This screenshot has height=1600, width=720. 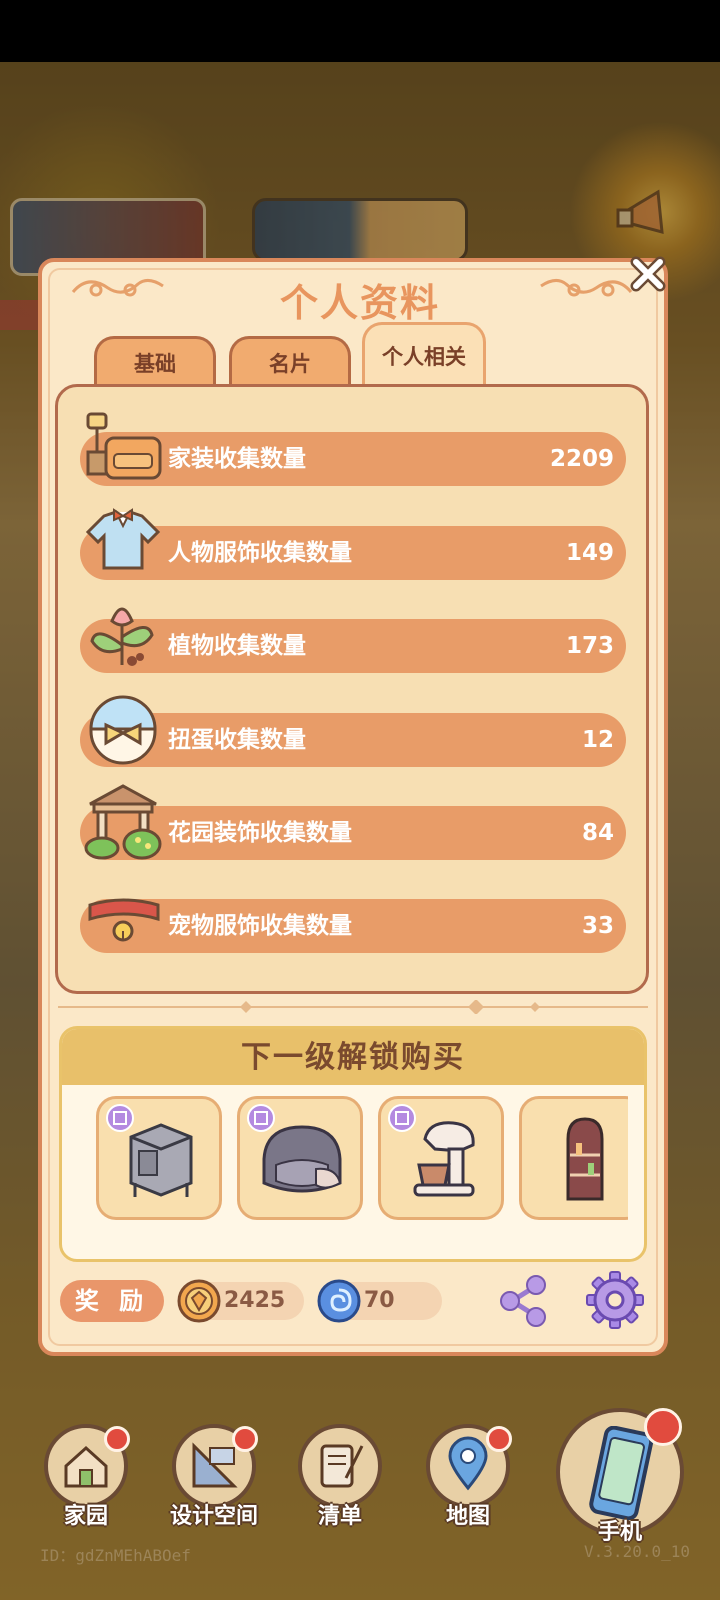 What do you see at coordinates (237, 459) in the screenshot?
I see `stat-label: 家装收集数量` at bounding box center [237, 459].